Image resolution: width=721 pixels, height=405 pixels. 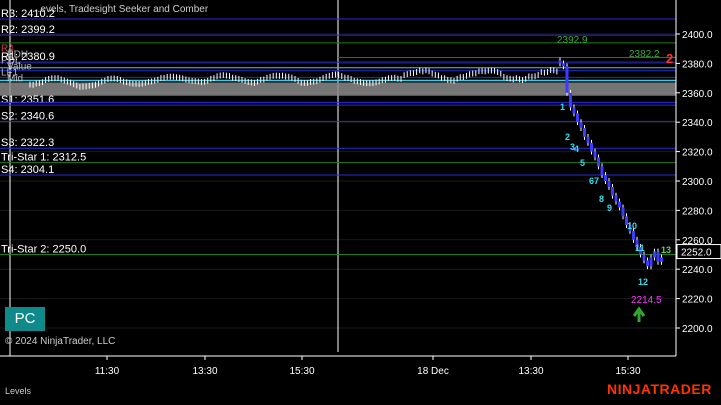 I want to click on seeker-count-label: 9, so click(x=609, y=208).